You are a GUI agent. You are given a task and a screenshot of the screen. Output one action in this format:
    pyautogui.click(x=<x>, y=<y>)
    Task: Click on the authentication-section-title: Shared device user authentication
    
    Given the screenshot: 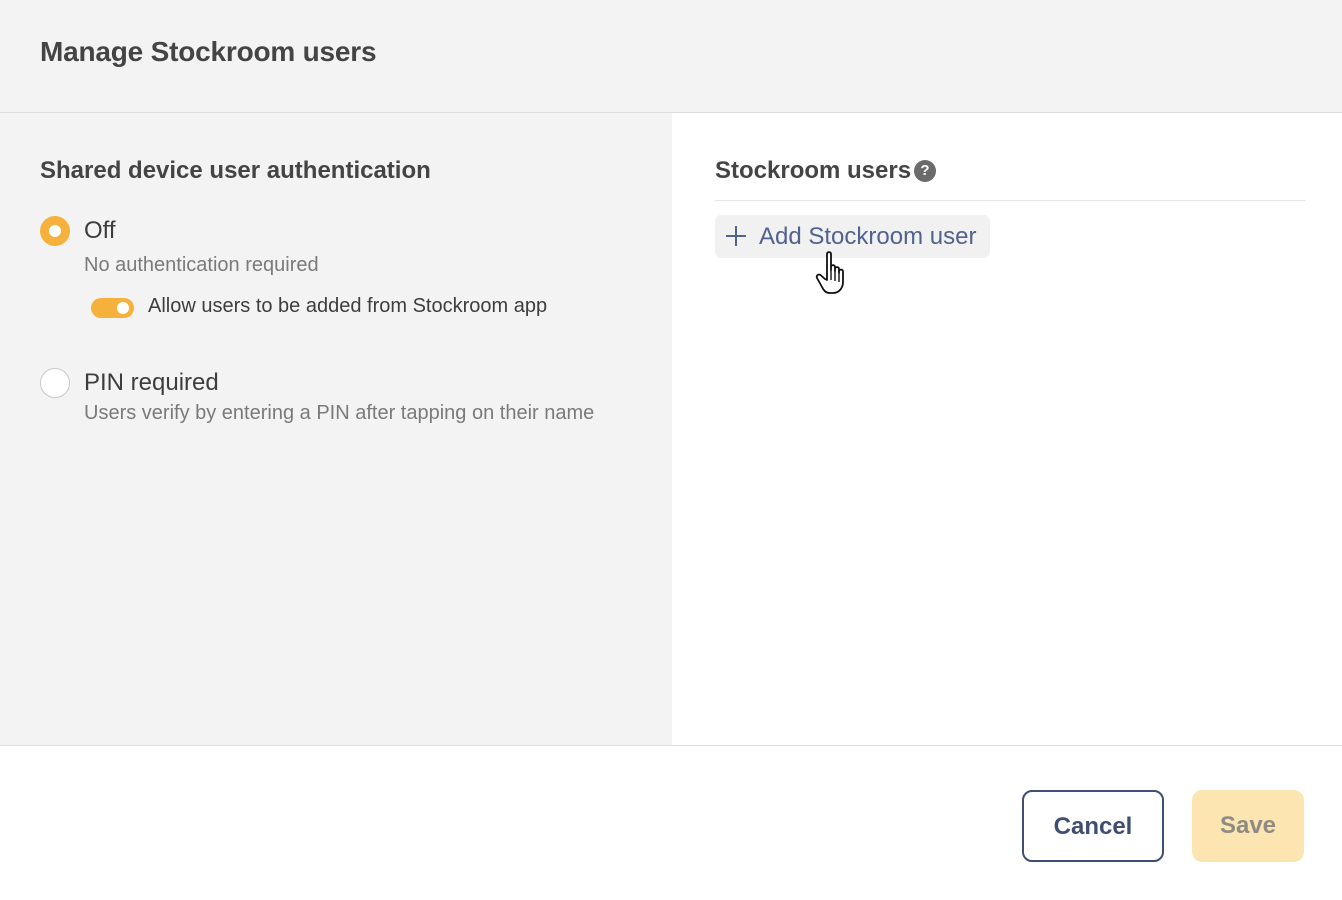 What is the action you would take?
    pyautogui.click(x=235, y=170)
    